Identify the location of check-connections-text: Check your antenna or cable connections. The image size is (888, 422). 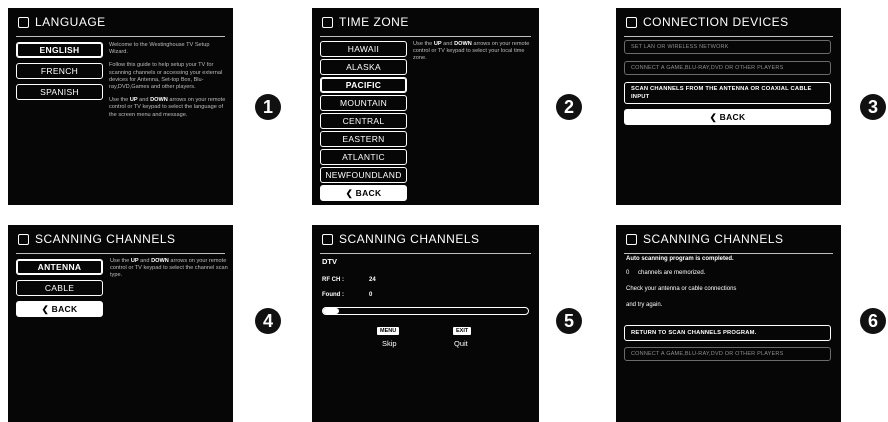
(681, 289).